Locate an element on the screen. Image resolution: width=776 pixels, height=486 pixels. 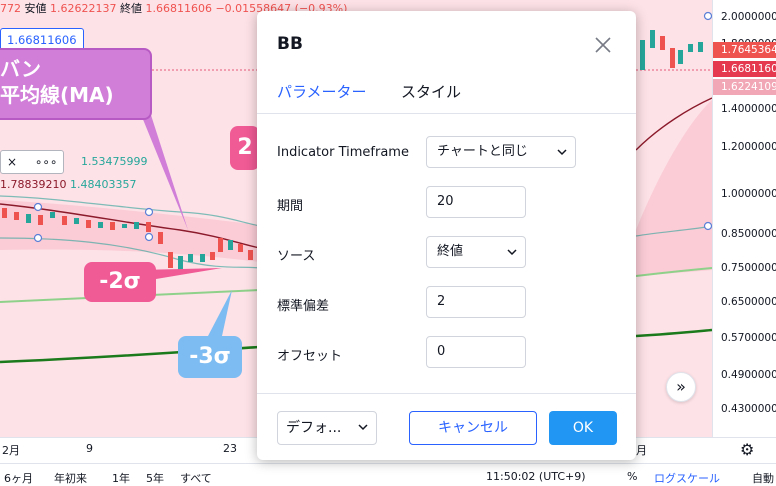
period-label: 期間 is located at coordinates (290, 206).